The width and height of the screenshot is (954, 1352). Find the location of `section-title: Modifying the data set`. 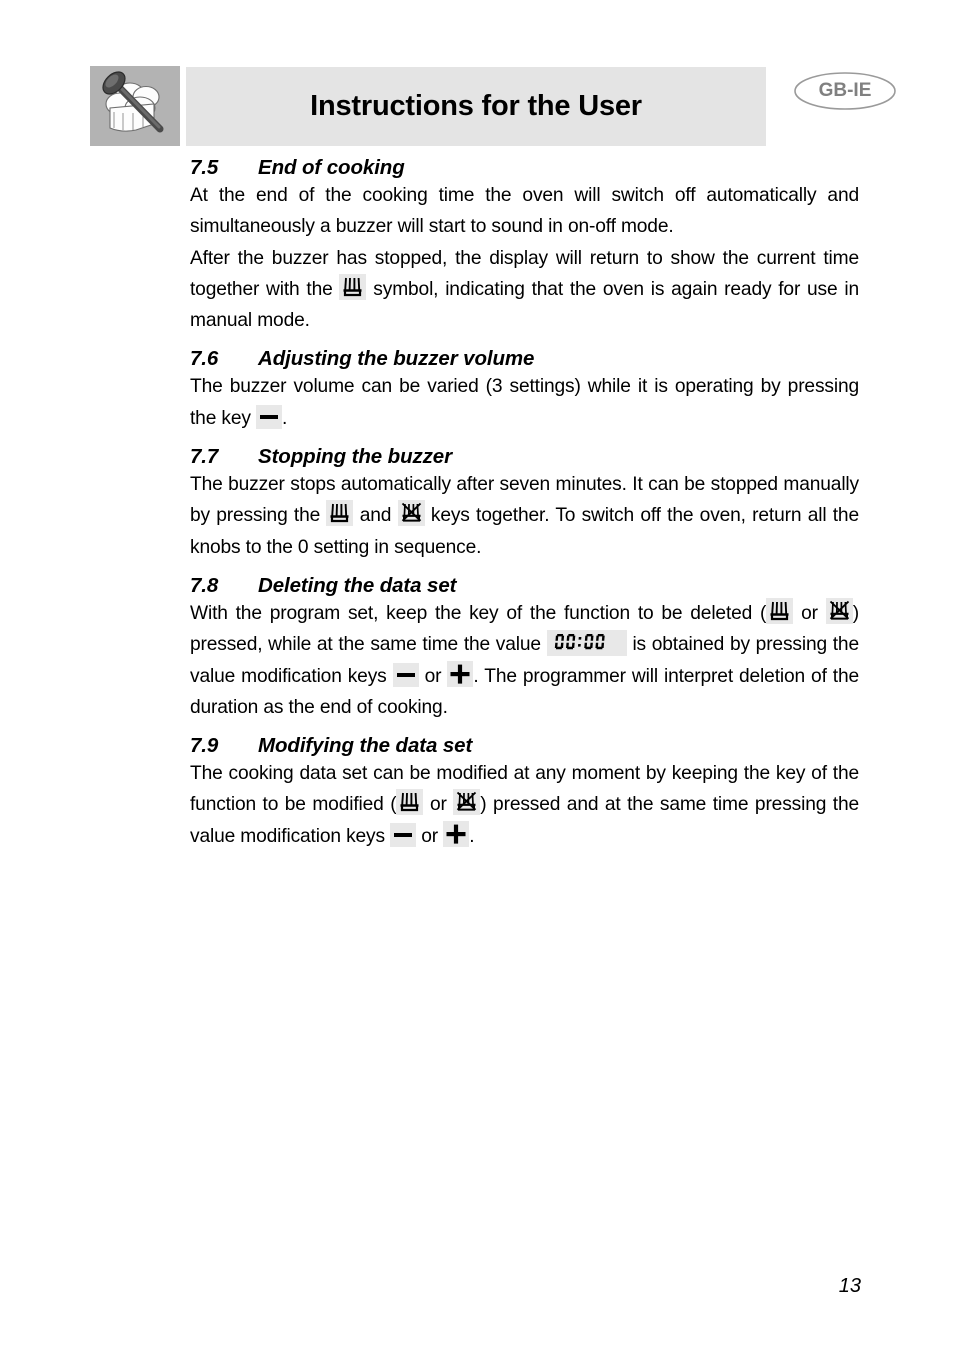

section-title: Modifying the data set is located at coordinates (365, 746).